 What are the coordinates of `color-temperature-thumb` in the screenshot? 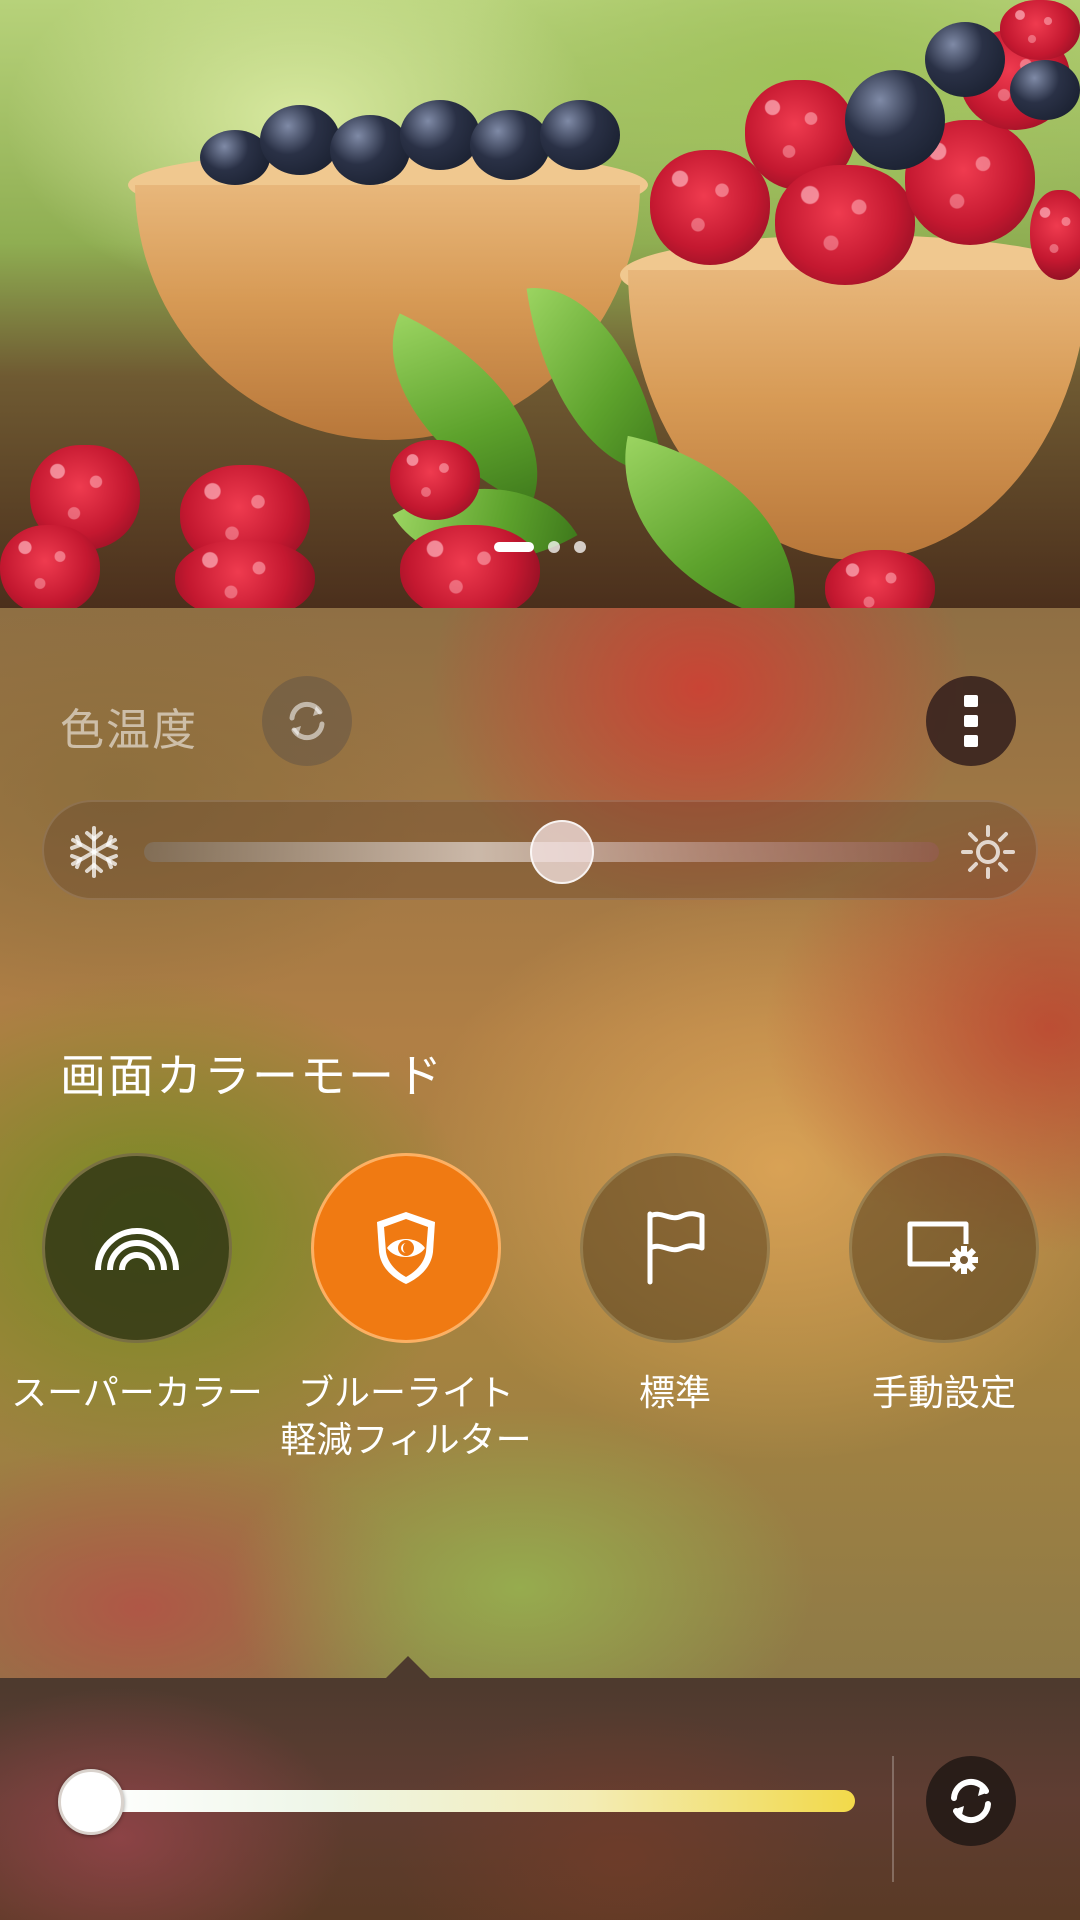 It's located at (561, 852).